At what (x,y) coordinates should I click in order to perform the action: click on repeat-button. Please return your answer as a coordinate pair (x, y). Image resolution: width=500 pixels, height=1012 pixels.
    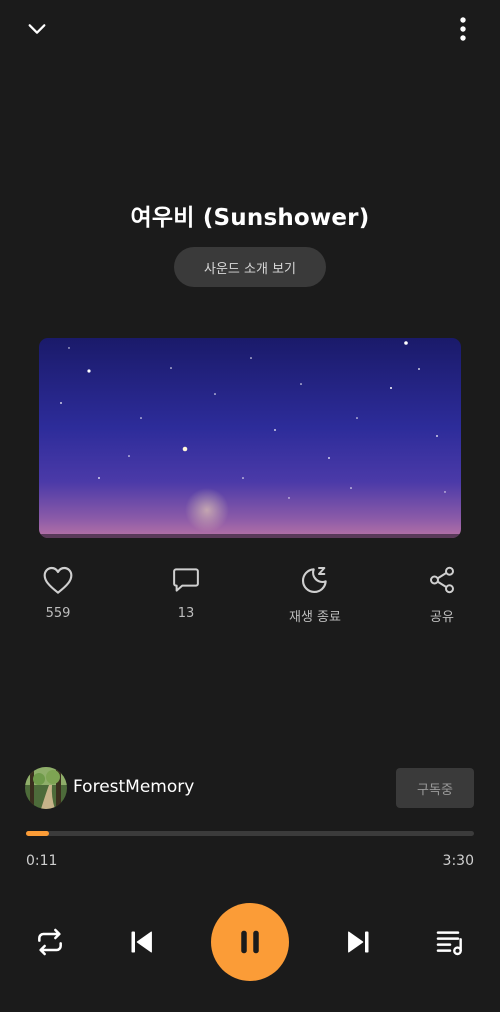
    Looking at the image, I should click on (50, 942).